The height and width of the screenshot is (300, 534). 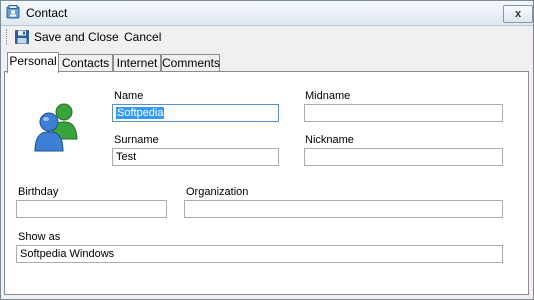 What do you see at coordinates (328, 96) in the screenshot?
I see `midname-label: Midname` at bounding box center [328, 96].